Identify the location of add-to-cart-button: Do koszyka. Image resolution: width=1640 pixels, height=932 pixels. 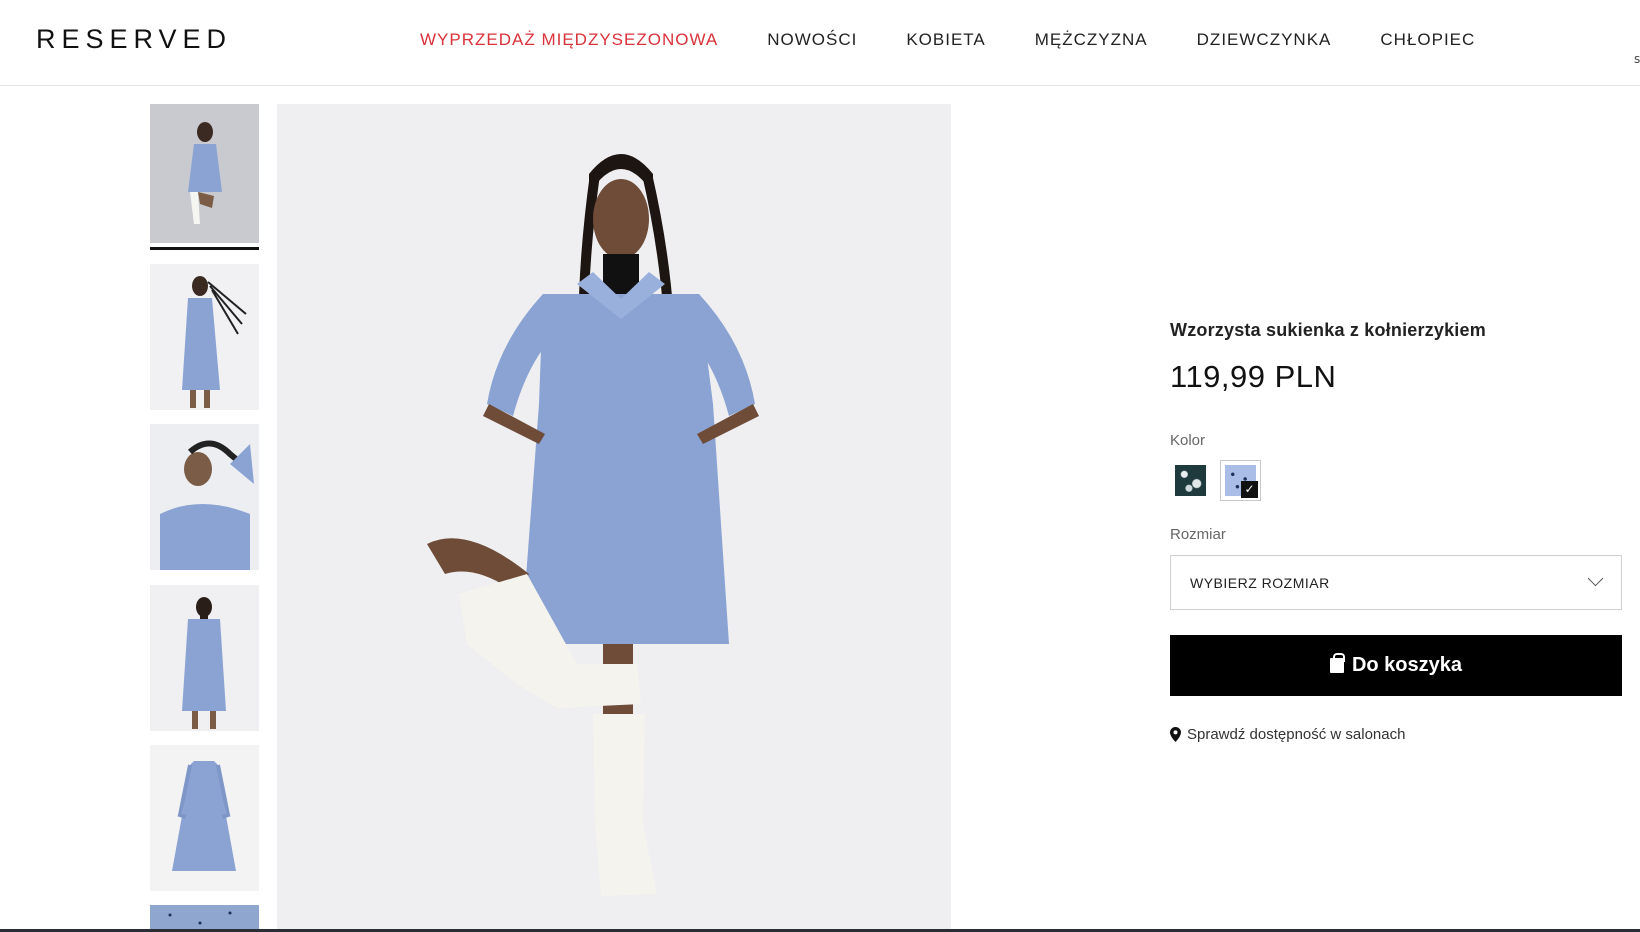
(1396, 665).